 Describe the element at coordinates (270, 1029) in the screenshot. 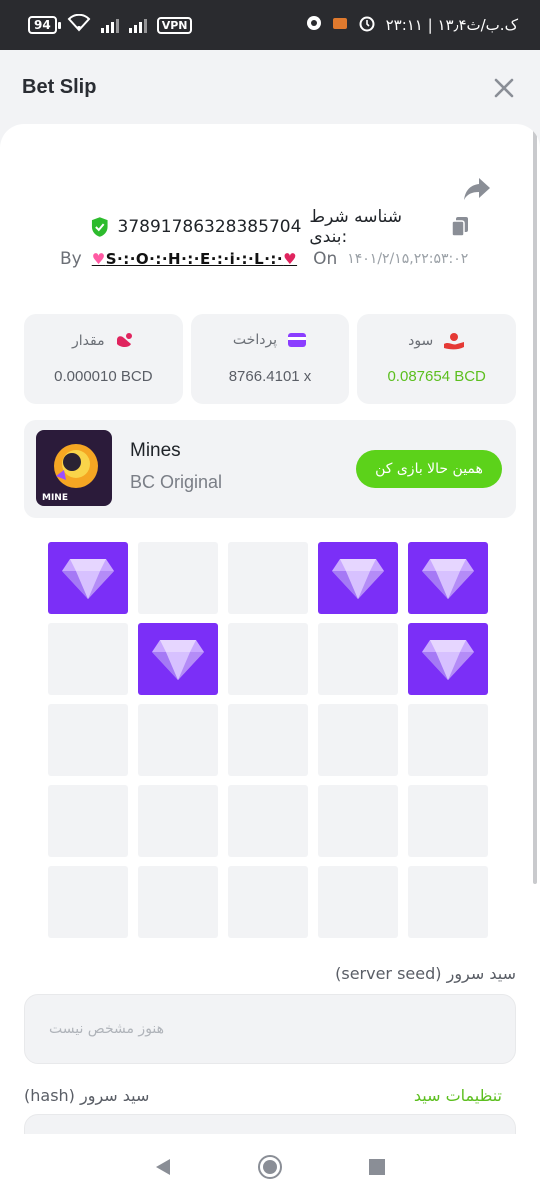

I see `server-seed-field` at that location.